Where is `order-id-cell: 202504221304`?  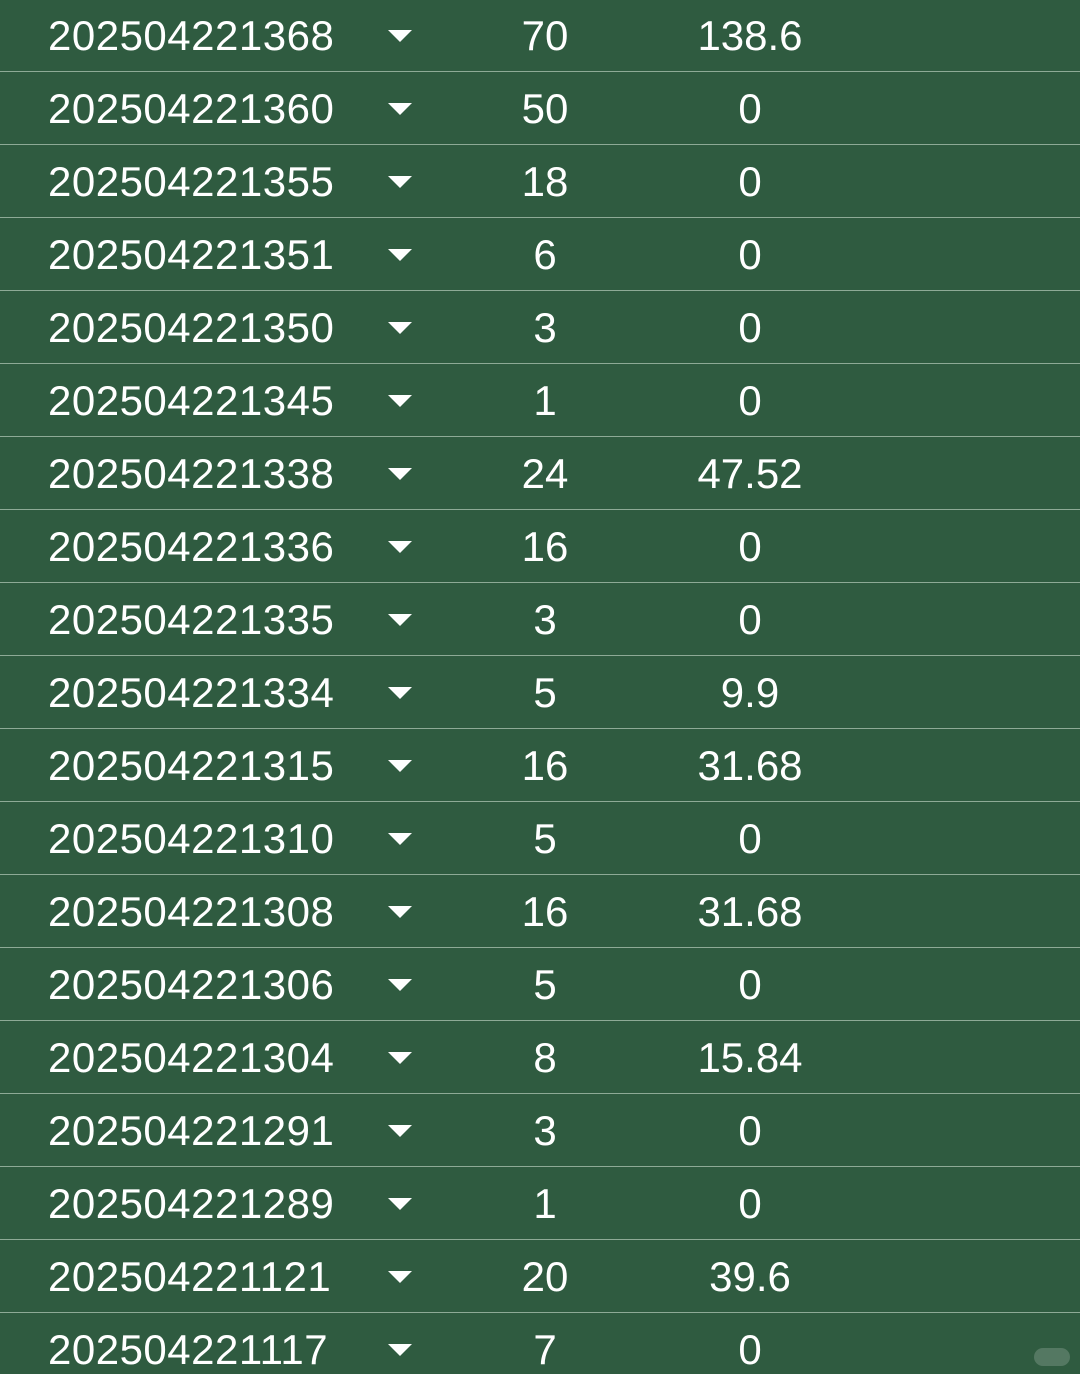 order-id-cell: 202504221304 is located at coordinates (191, 1057).